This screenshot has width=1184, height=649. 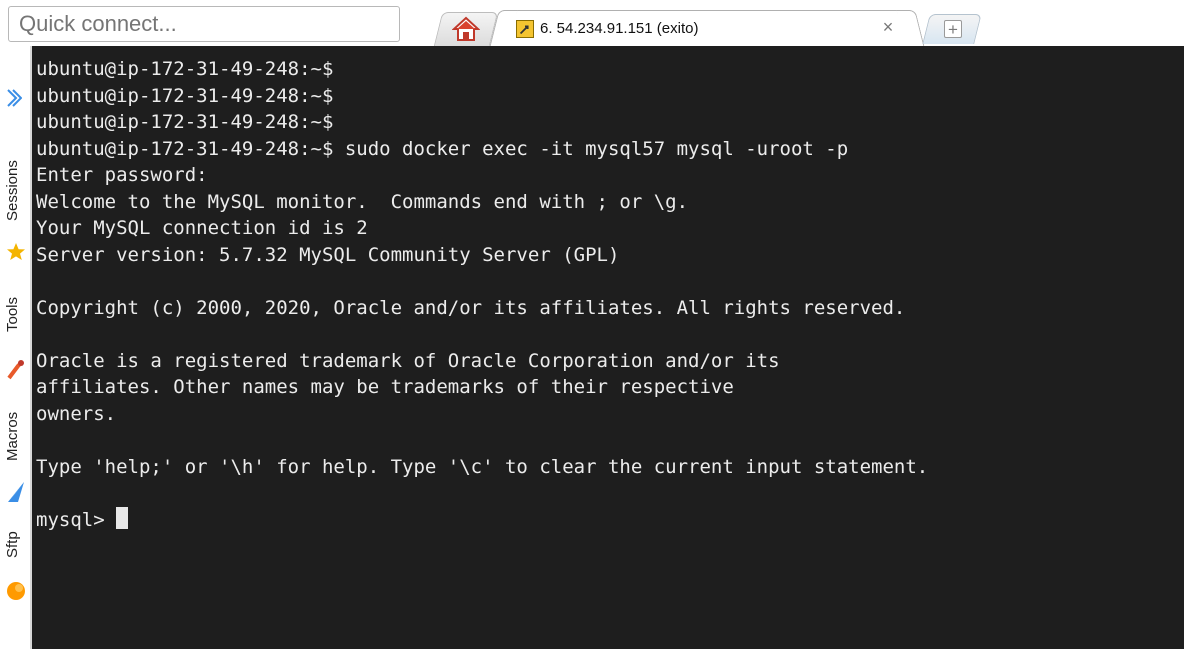 What do you see at coordinates (953, 29) in the screenshot?
I see `plus-icon: +` at bounding box center [953, 29].